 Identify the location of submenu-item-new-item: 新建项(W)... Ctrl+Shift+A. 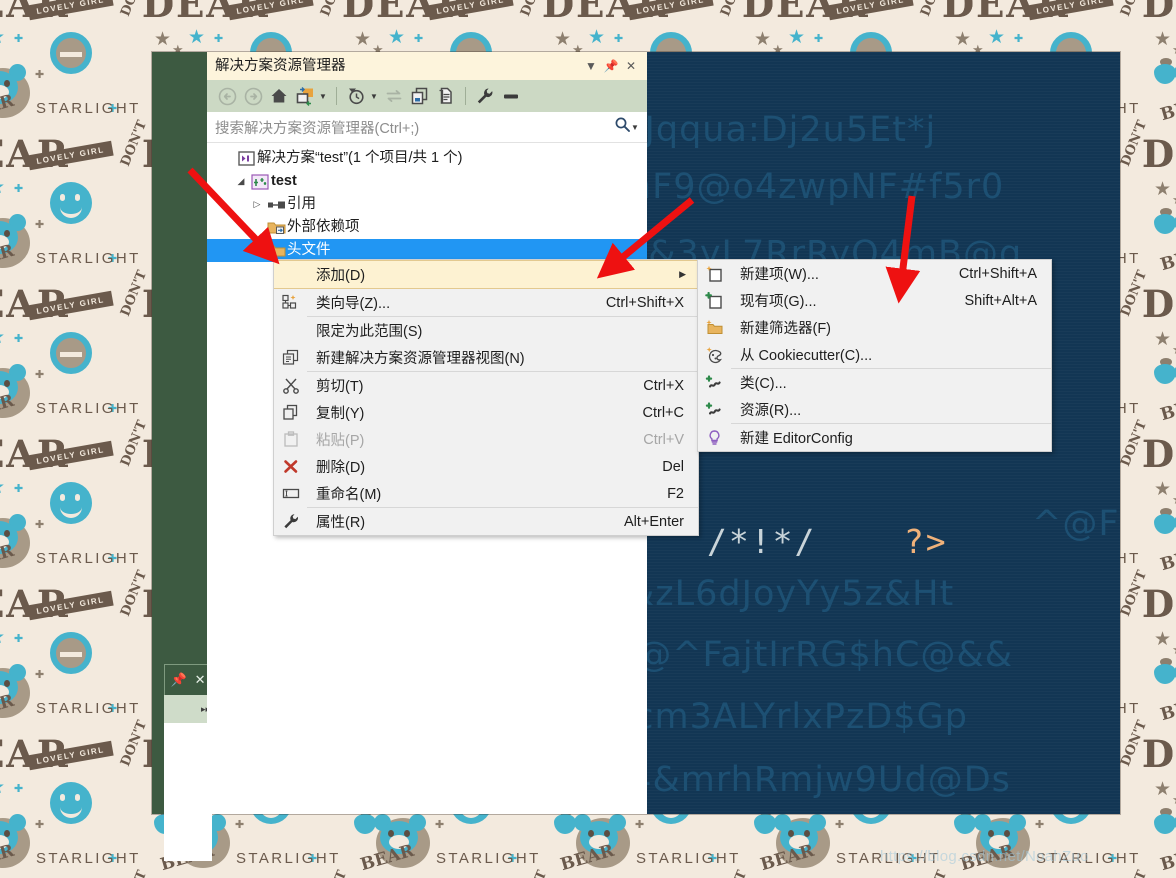
(874, 273).